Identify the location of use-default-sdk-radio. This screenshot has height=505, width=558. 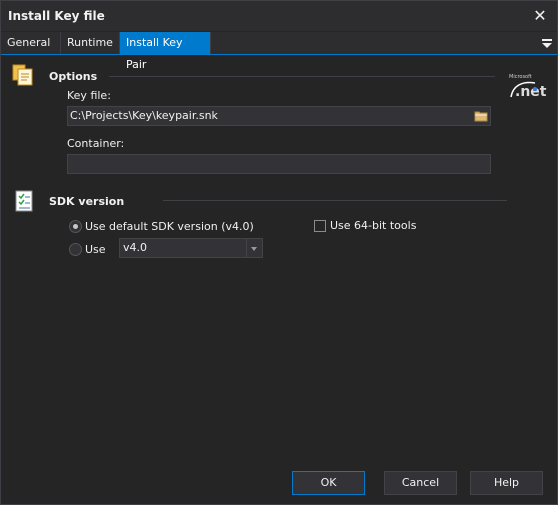
(75, 226).